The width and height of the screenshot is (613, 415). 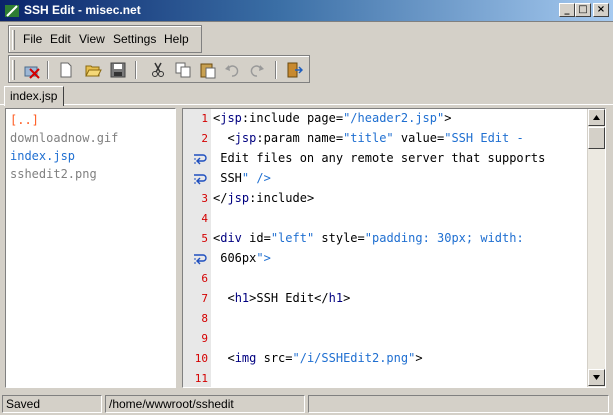 I want to click on line-number: 10, so click(x=201, y=358).